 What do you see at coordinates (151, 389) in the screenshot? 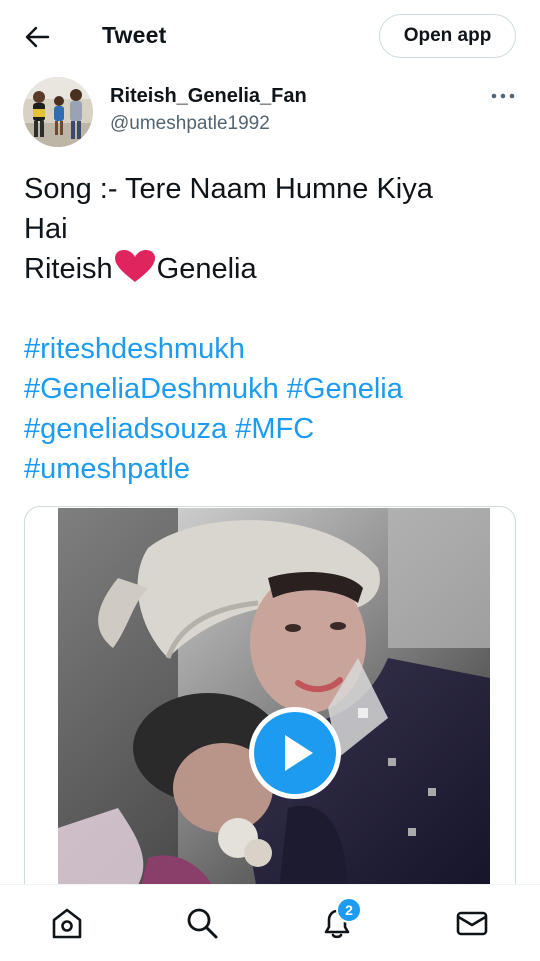
I see `hashtag-link: #GeneliaDeshmukh` at bounding box center [151, 389].